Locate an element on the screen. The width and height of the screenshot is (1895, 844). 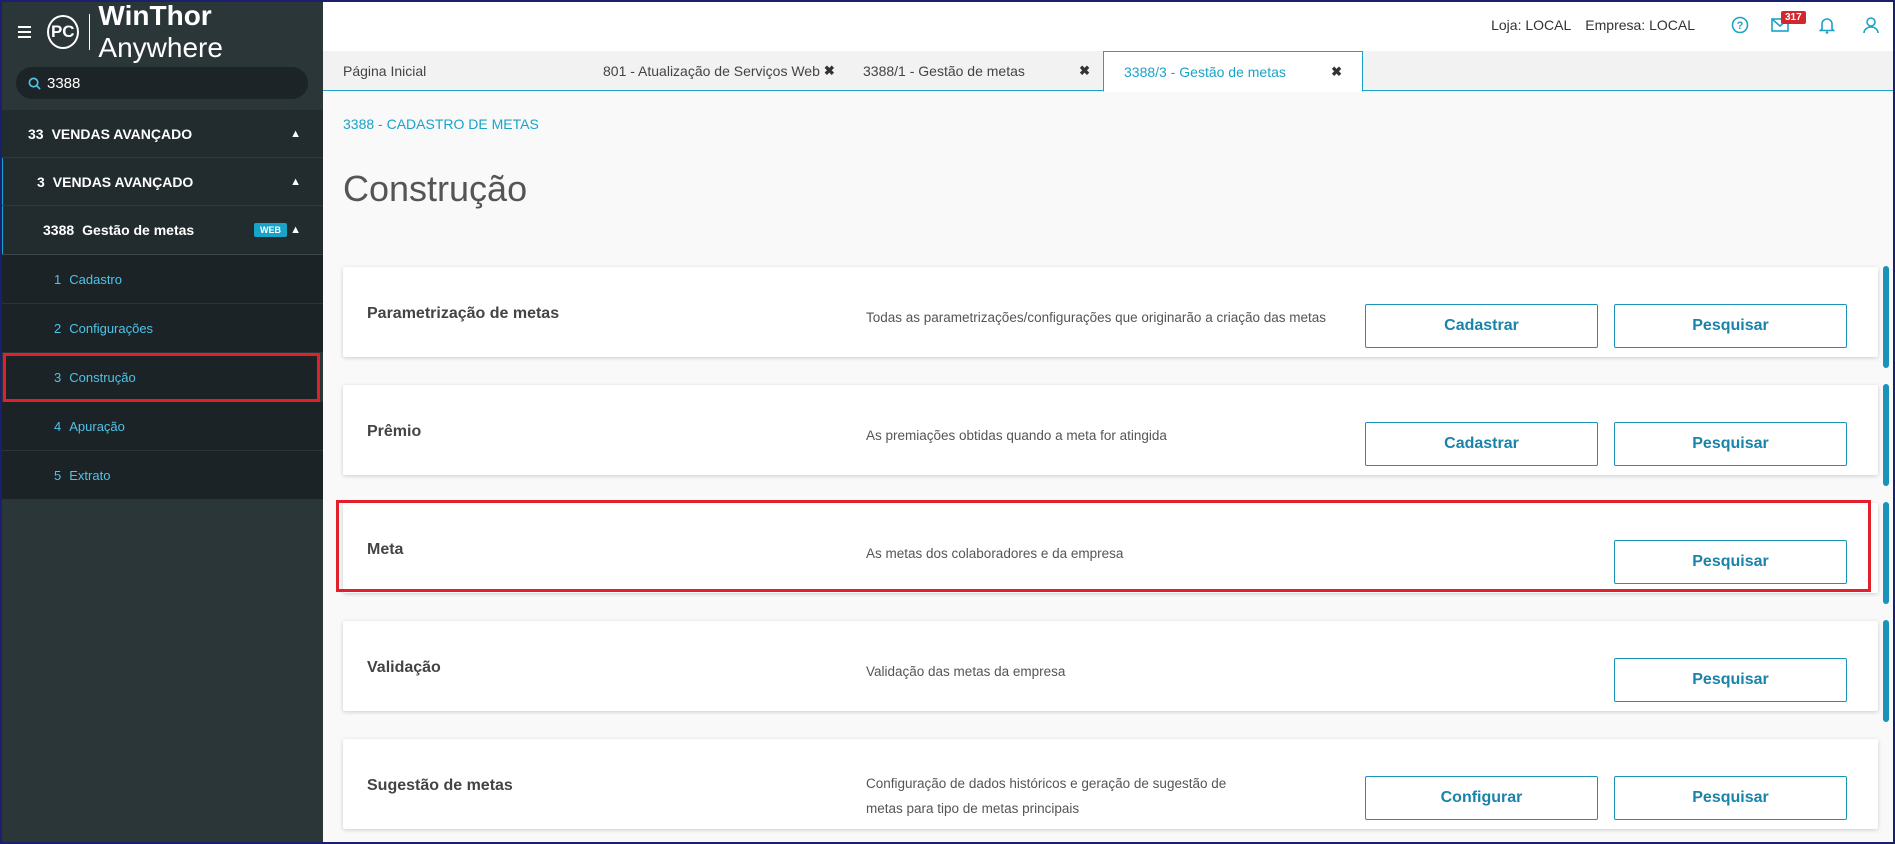
configurar-button: Configurar is located at coordinates (1481, 798).